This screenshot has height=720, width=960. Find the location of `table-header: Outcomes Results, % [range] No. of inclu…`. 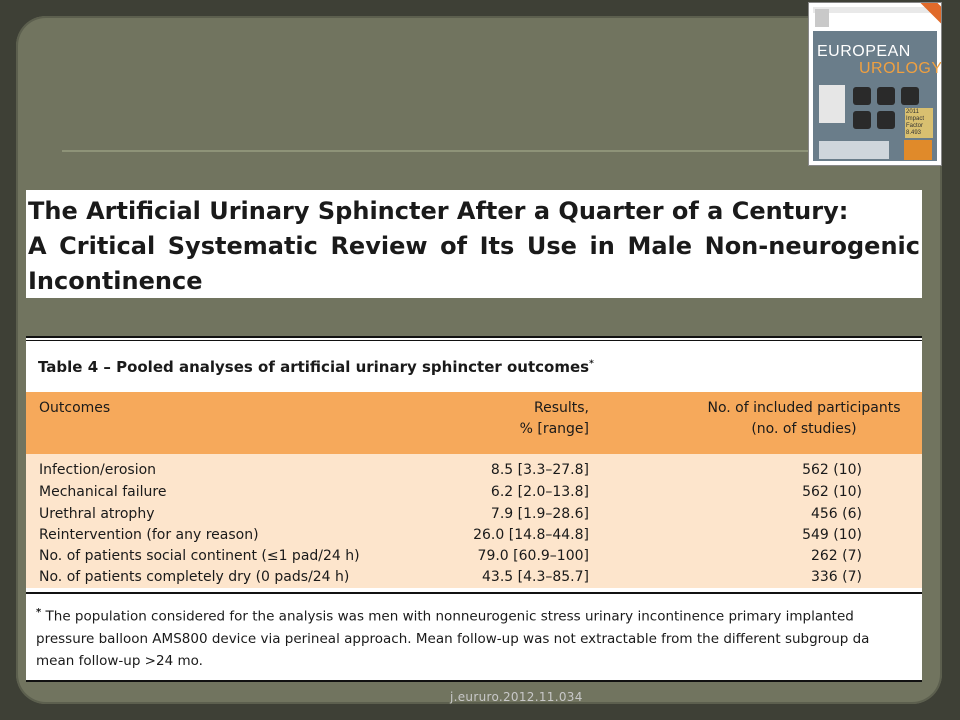

table-header: Outcomes Results, % [range] No. of inclu… is located at coordinates (474, 423).